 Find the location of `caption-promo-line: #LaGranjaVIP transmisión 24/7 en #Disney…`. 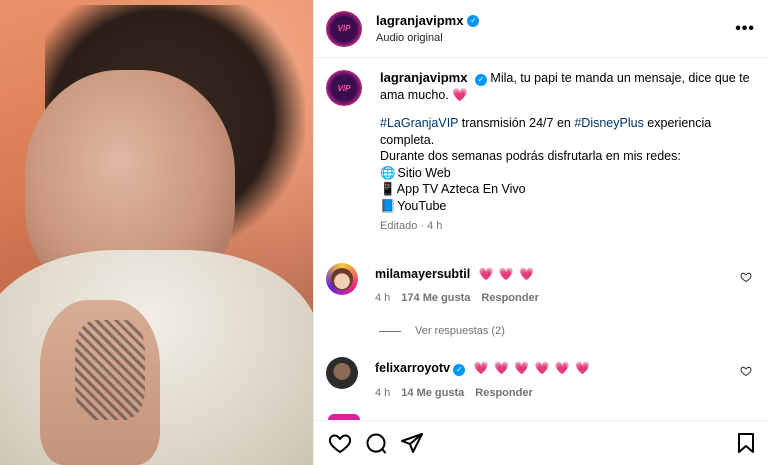

caption-promo-line: #LaGranjaVIP transmisión 24/7 en #Disney… is located at coordinates (568, 131).